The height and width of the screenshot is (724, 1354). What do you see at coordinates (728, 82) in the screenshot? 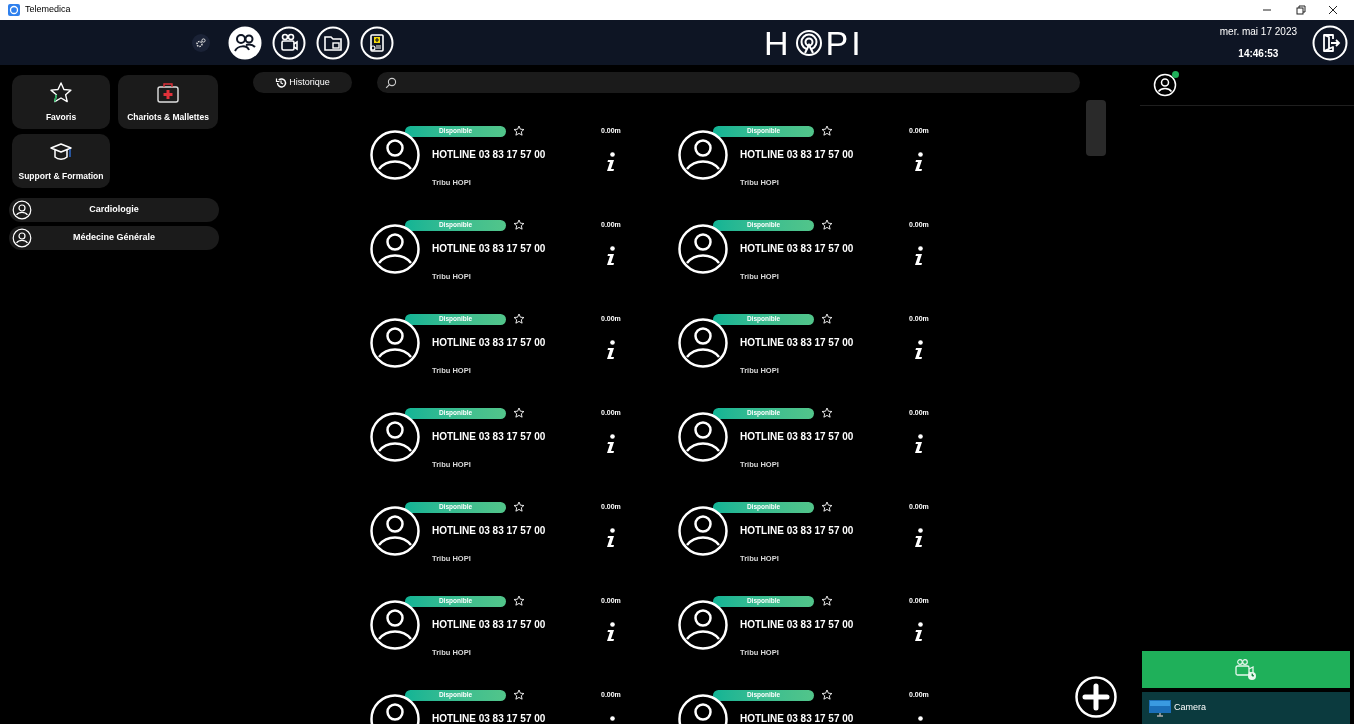
I see `search-field` at bounding box center [728, 82].